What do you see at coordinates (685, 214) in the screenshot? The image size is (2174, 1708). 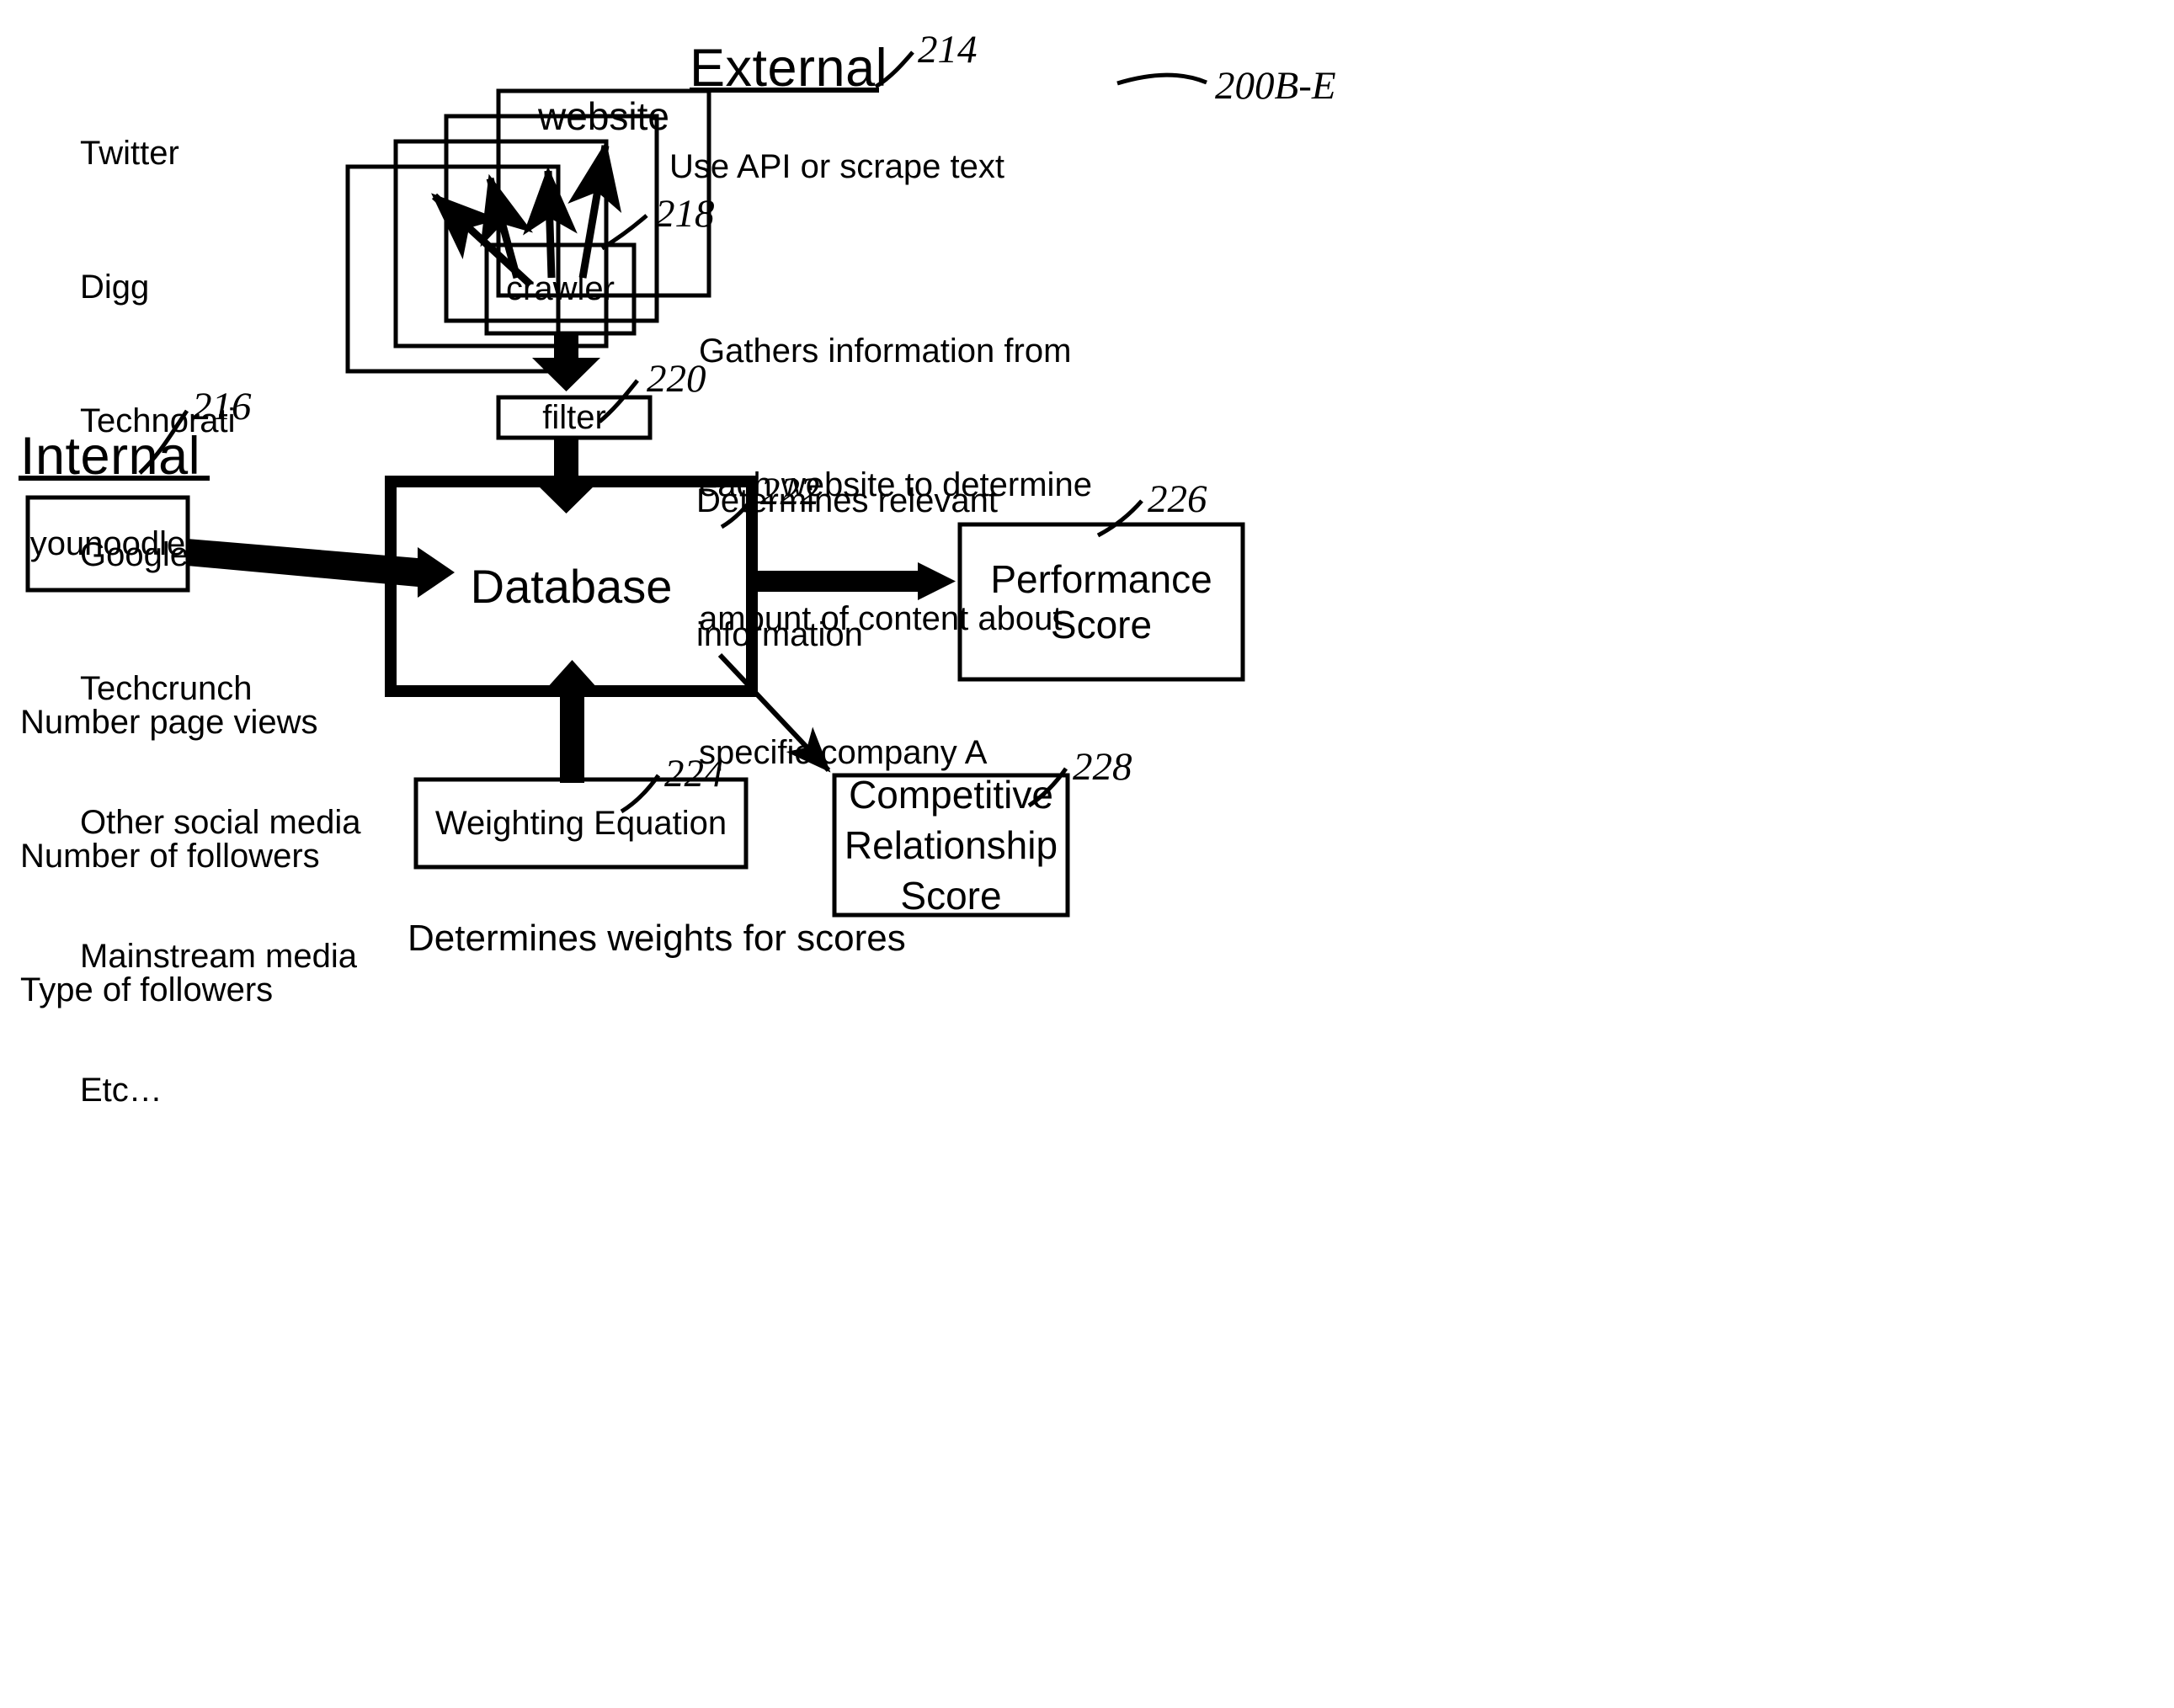 I see `reference-numeral-218: 218` at bounding box center [685, 214].